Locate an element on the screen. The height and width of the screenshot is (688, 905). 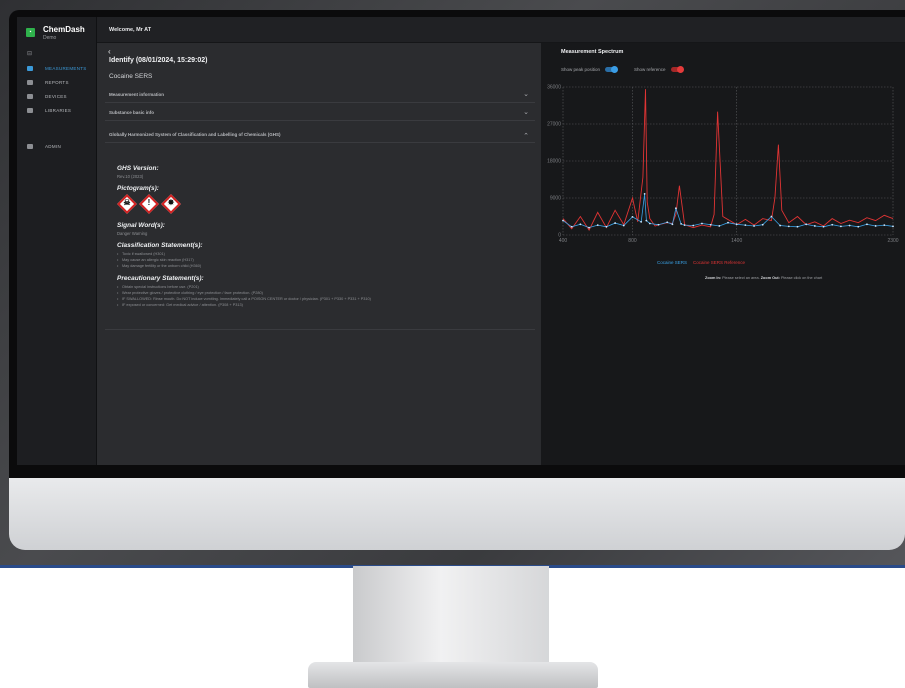
libraries-icon is located at coordinates (30, 110).